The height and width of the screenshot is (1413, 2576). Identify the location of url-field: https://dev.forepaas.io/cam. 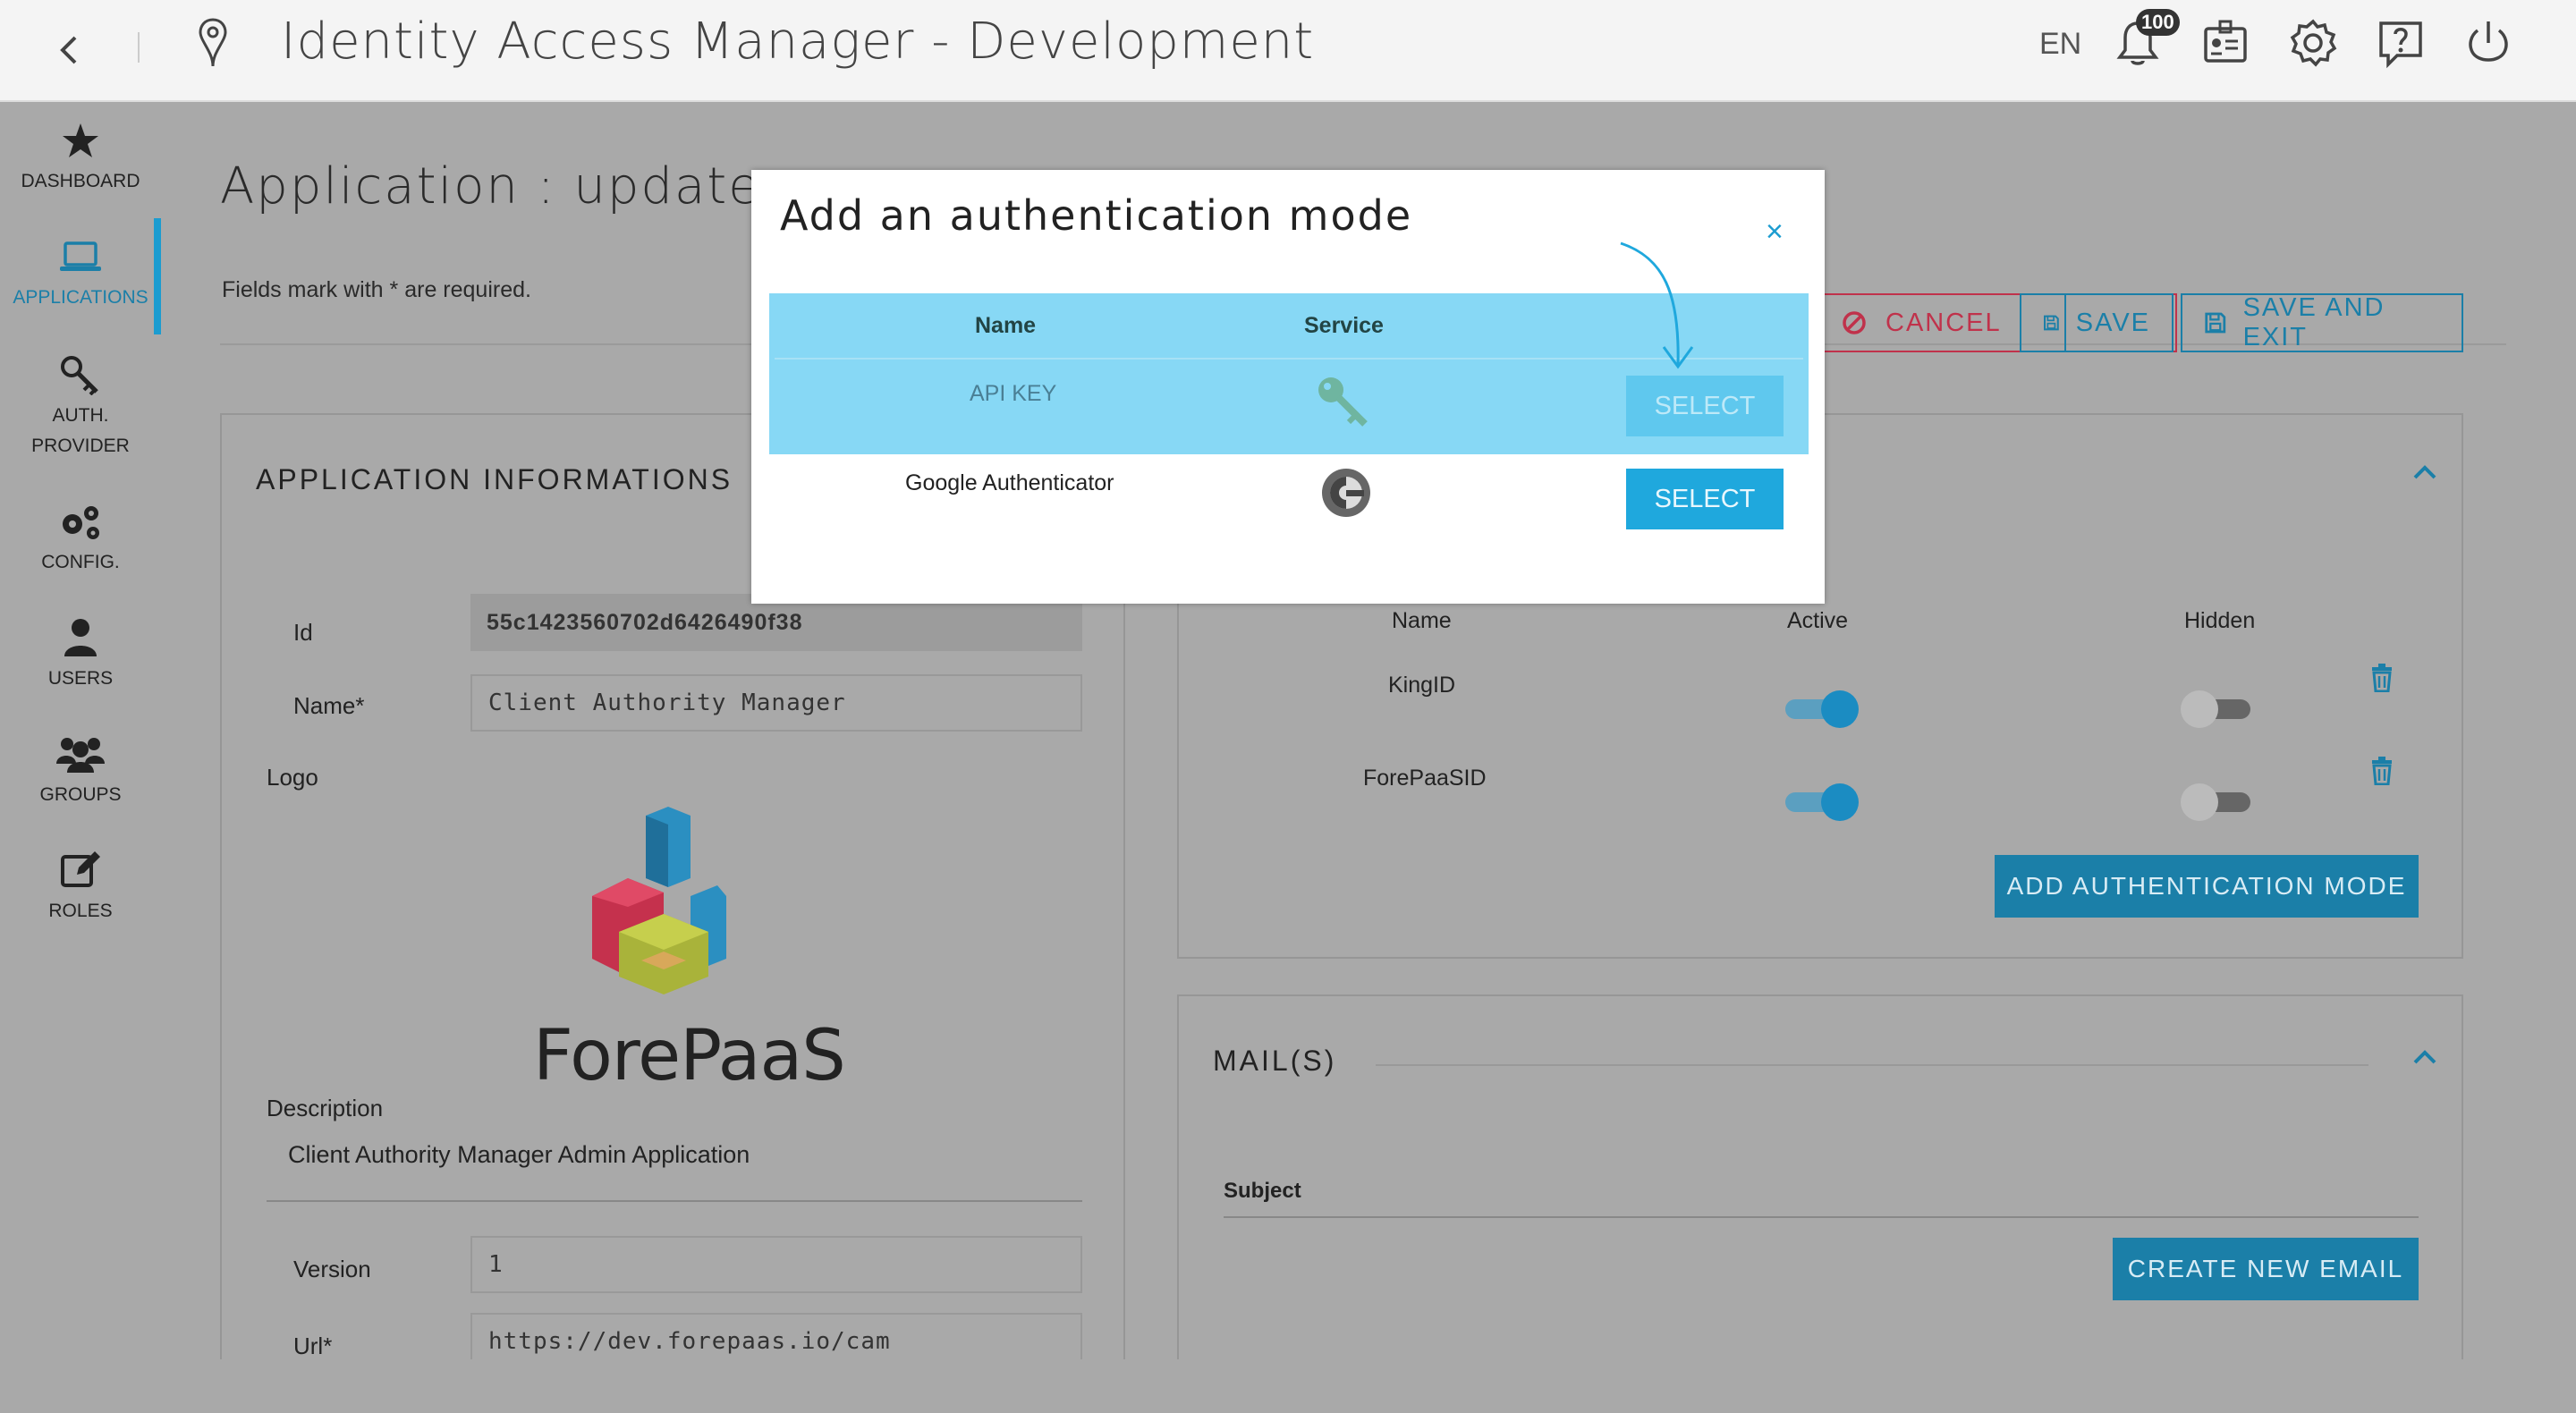
(776, 1336).